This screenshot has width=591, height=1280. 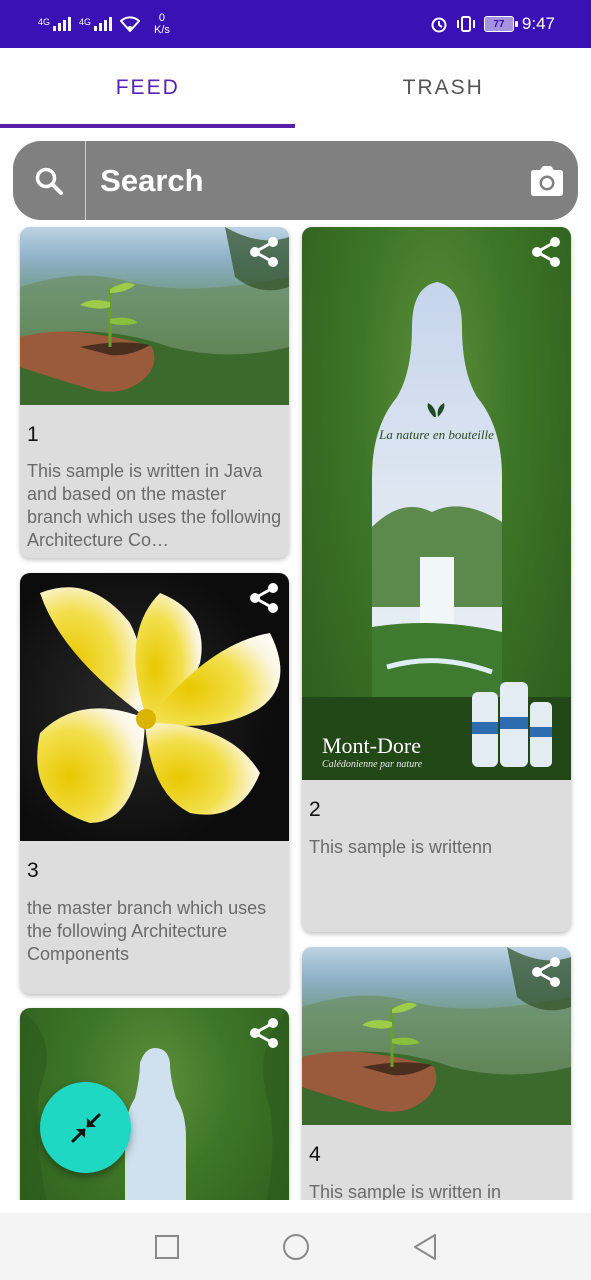 I want to click on ad-tagline: La nature en bouteille, so click(x=436, y=434).